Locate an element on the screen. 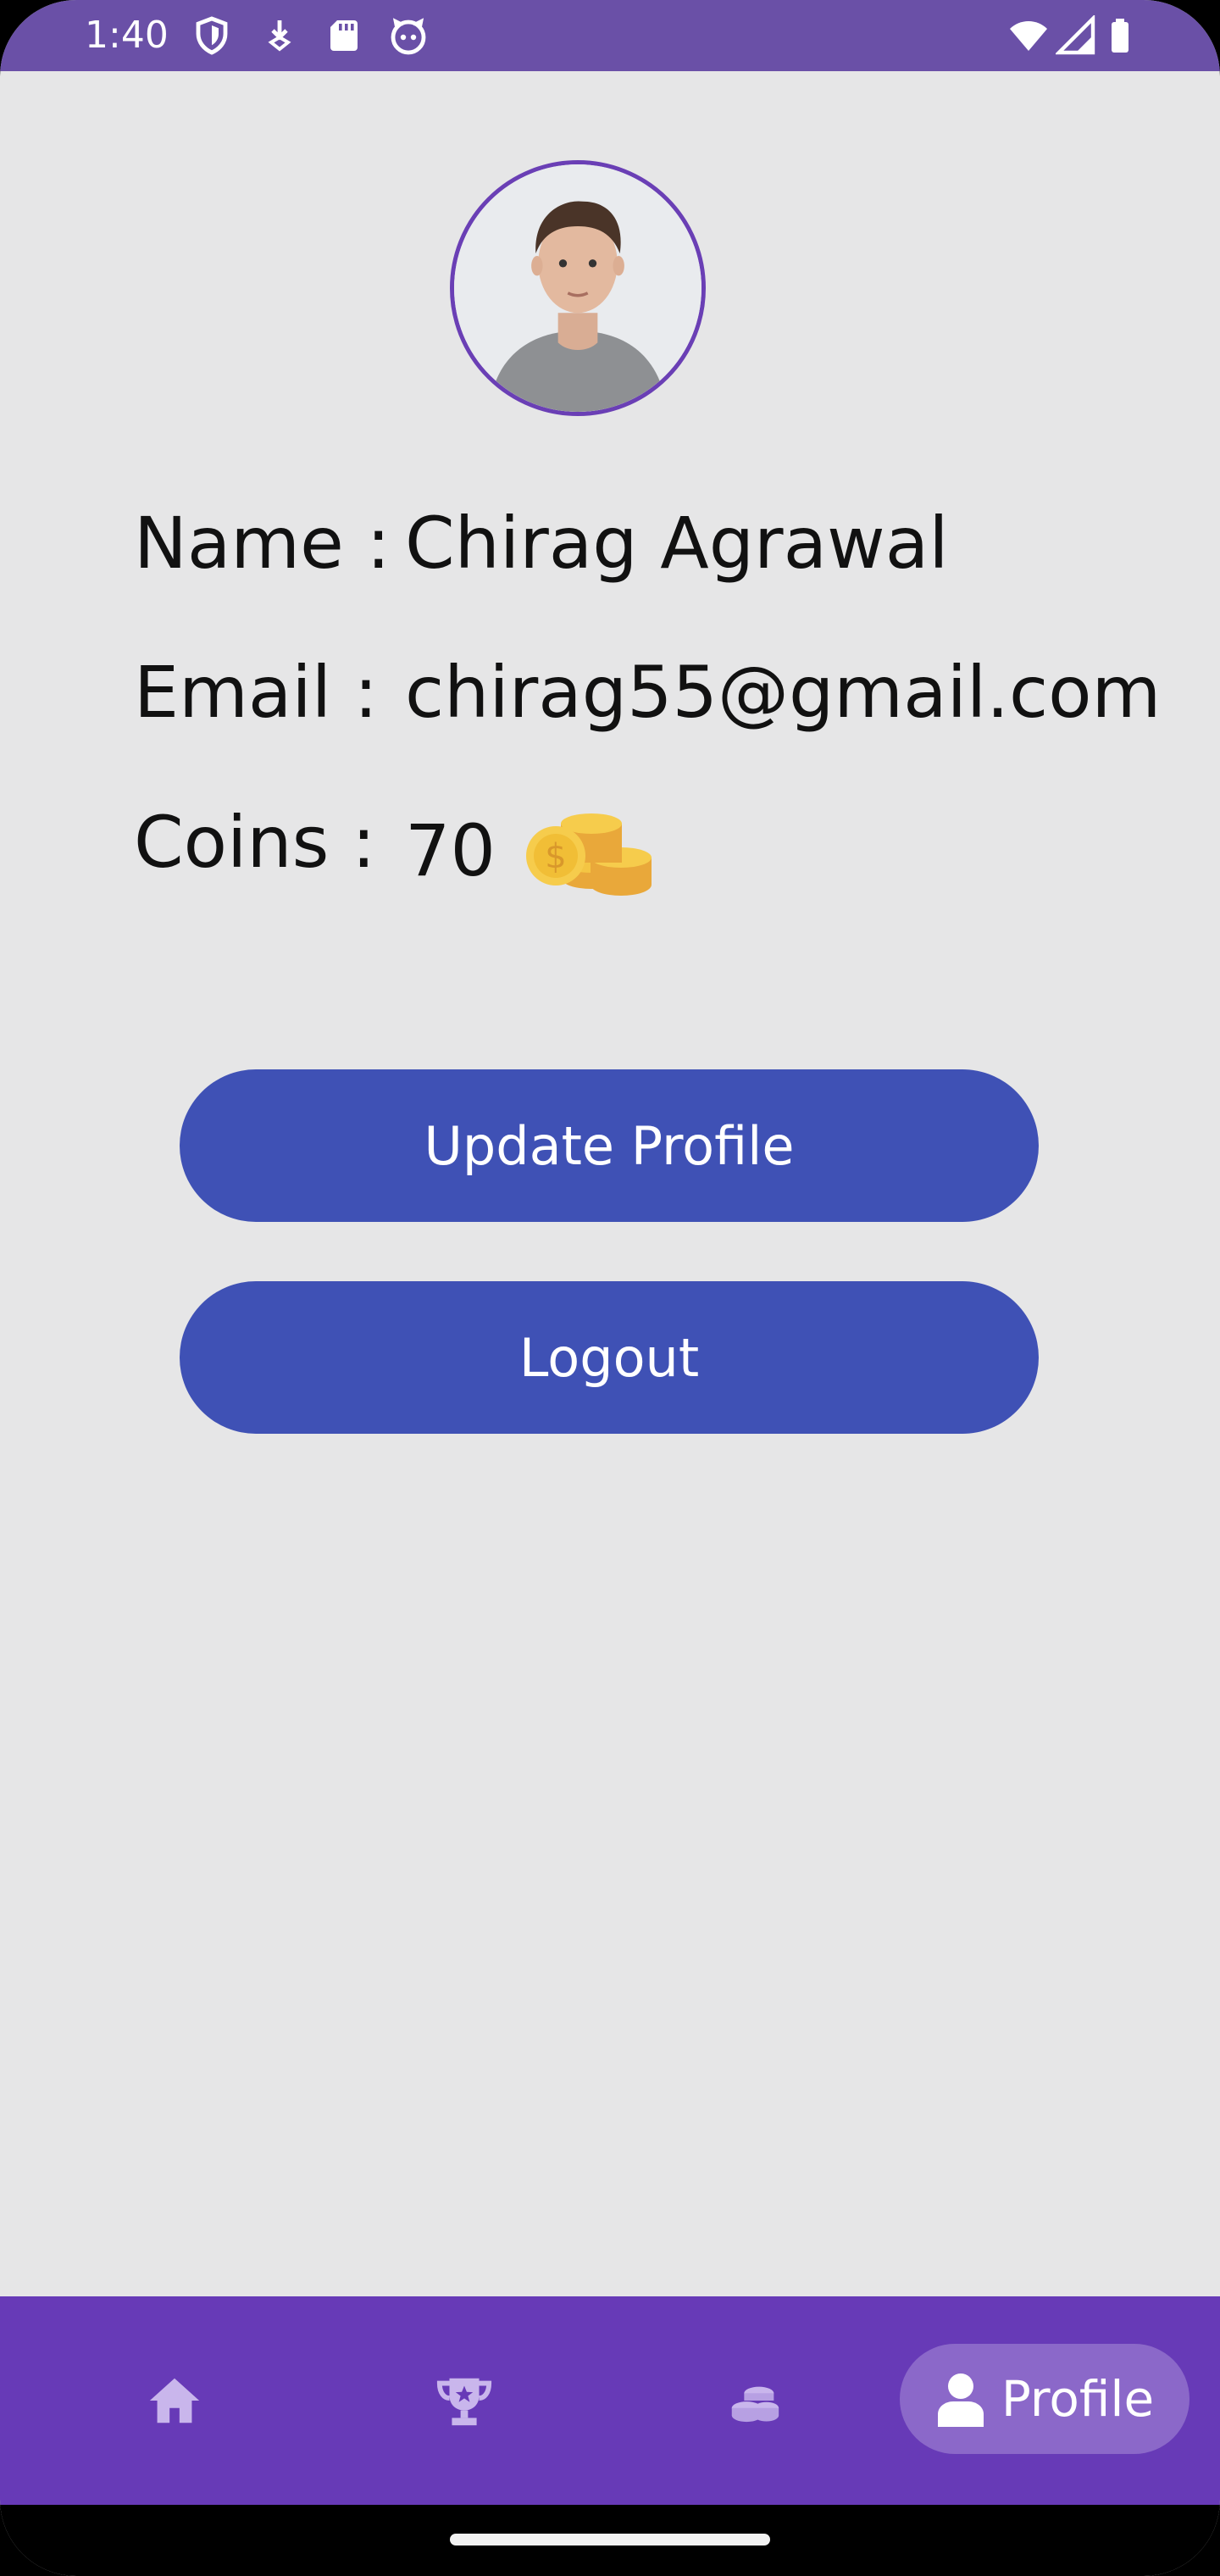 Image resolution: width=1220 pixels, height=2576 pixels. logout-button: Logout is located at coordinates (609, 1357).